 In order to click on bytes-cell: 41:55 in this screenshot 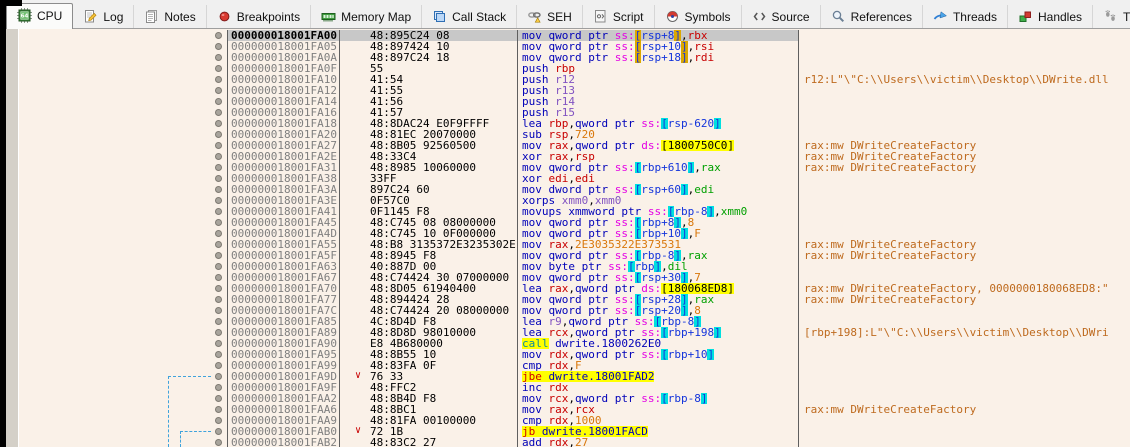, I will do `click(429, 90)`.